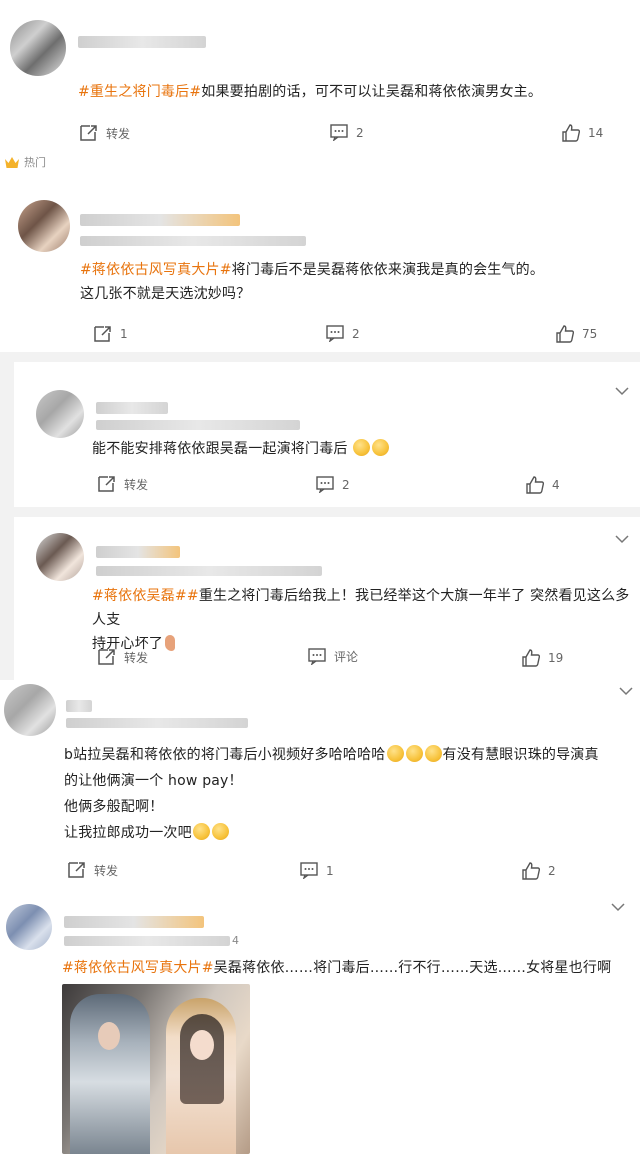 This screenshot has width=640, height=1162. Describe the element at coordinates (235, 940) in the screenshot. I see `timestamp-suffix: 4` at that location.